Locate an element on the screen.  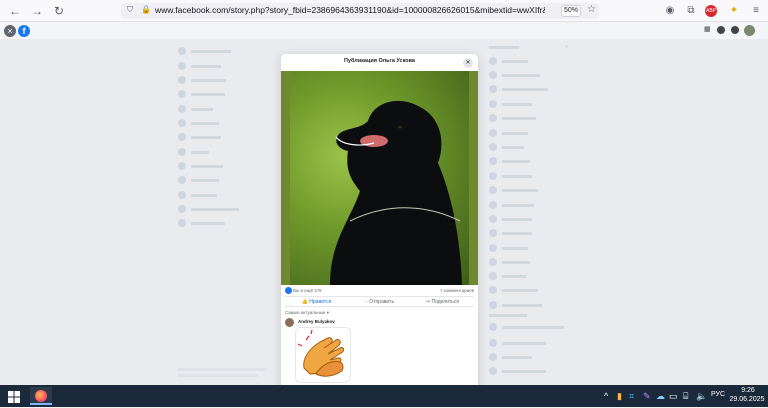
lock-icon: 🔒 is located at coordinates (146, 10).